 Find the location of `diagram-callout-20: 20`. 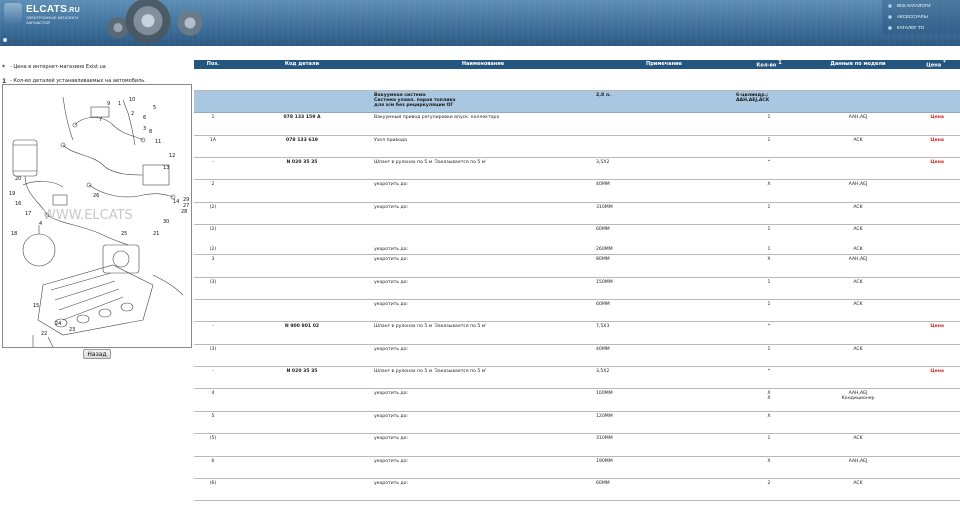

diagram-callout-20: 20 is located at coordinates (18, 179).